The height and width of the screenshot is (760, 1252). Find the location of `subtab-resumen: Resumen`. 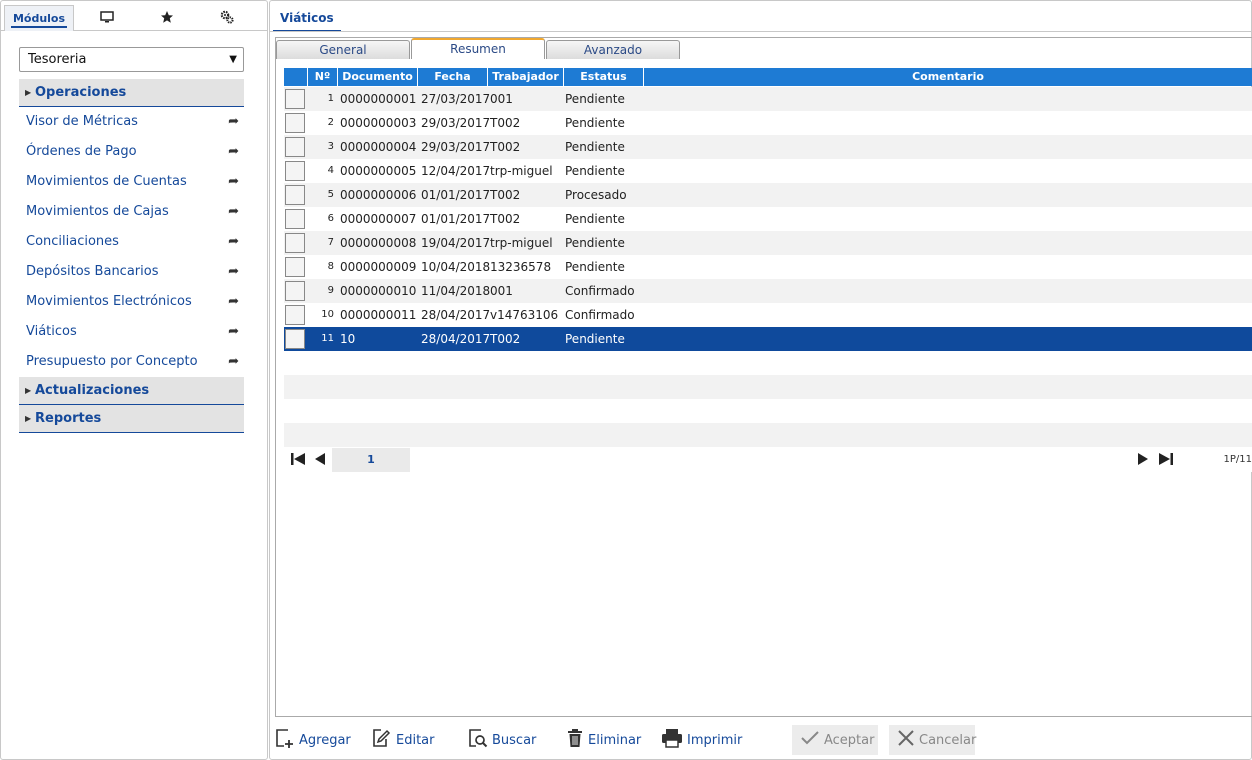

subtab-resumen: Resumen is located at coordinates (478, 48).